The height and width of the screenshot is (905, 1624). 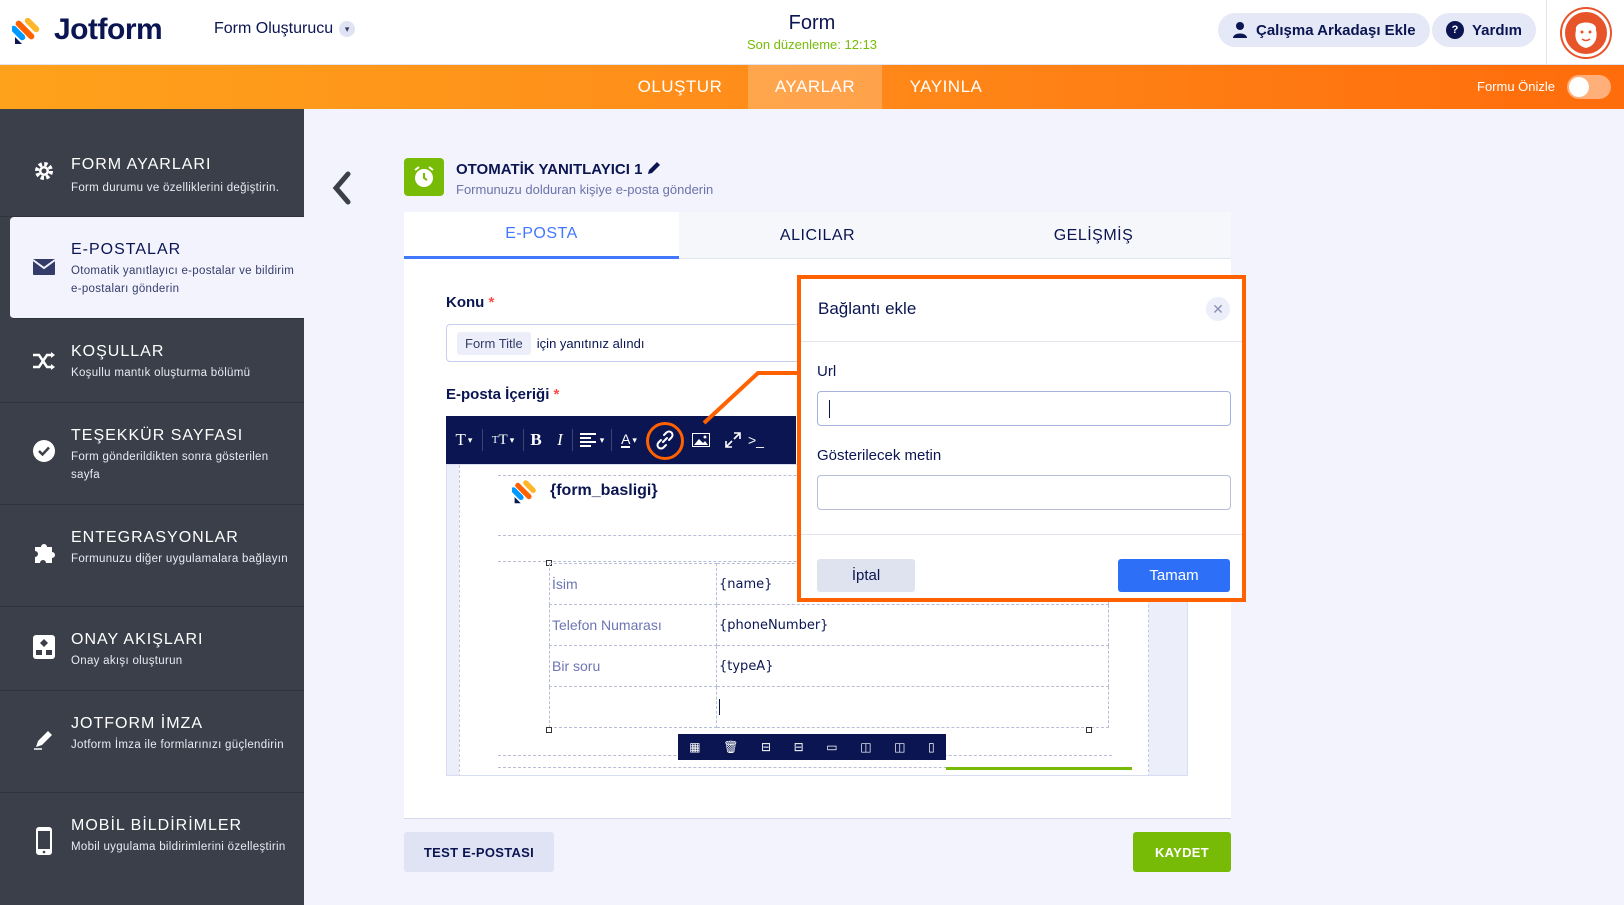 I want to click on table-icon: ▦, so click(x=694, y=747).